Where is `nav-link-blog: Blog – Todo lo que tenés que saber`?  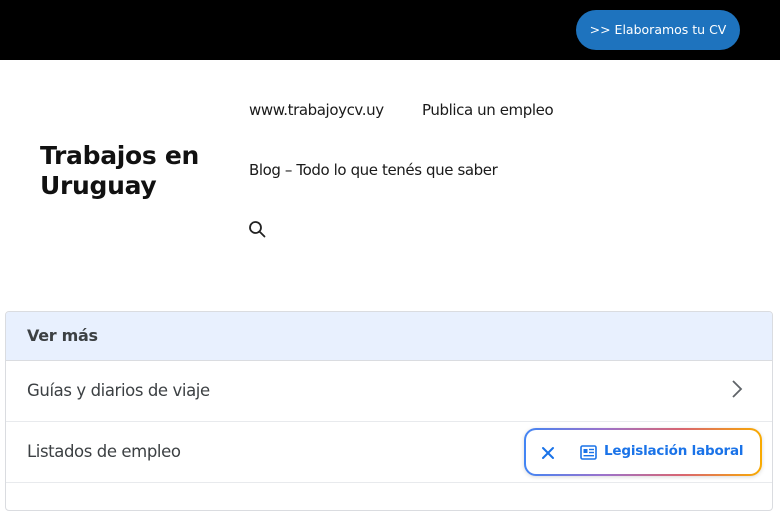
nav-link-blog: Blog – Todo lo que tenés que saber is located at coordinates (373, 170).